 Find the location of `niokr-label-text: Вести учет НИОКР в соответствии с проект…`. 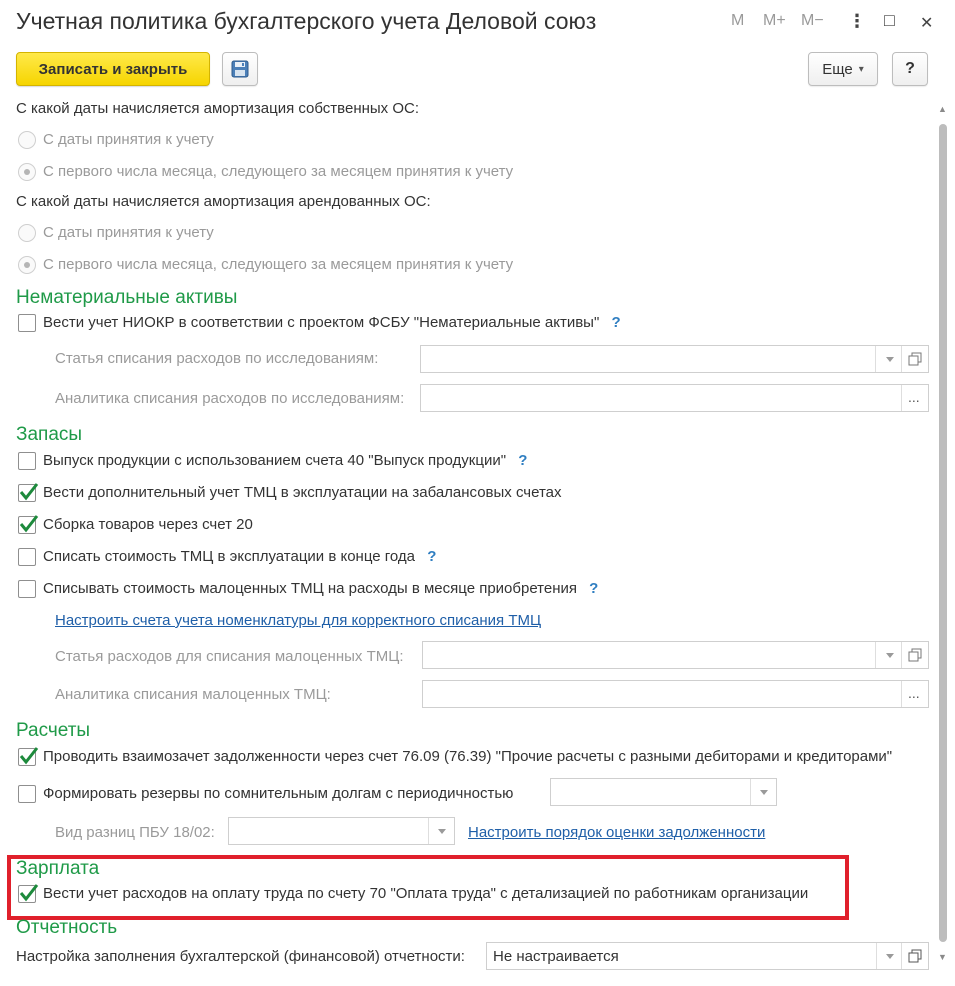

niokr-label-text: Вести учет НИОКР в соответствии с проект… is located at coordinates (321, 322).